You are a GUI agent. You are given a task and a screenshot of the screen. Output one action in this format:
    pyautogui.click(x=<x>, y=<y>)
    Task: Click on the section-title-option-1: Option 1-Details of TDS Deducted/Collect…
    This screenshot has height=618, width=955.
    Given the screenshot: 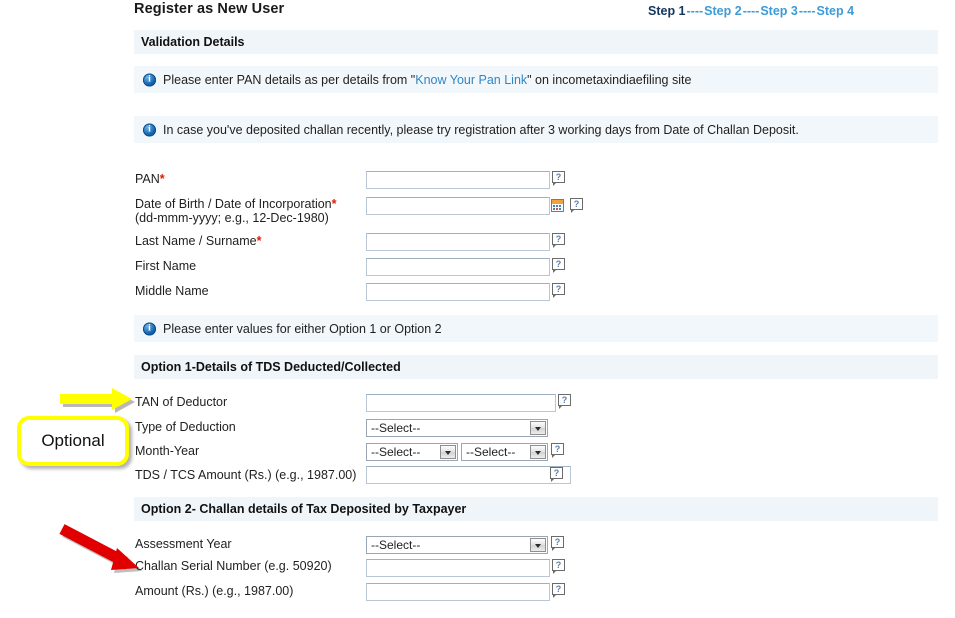 What is the action you would take?
    pyautogui.click(x=271, y=367)
    